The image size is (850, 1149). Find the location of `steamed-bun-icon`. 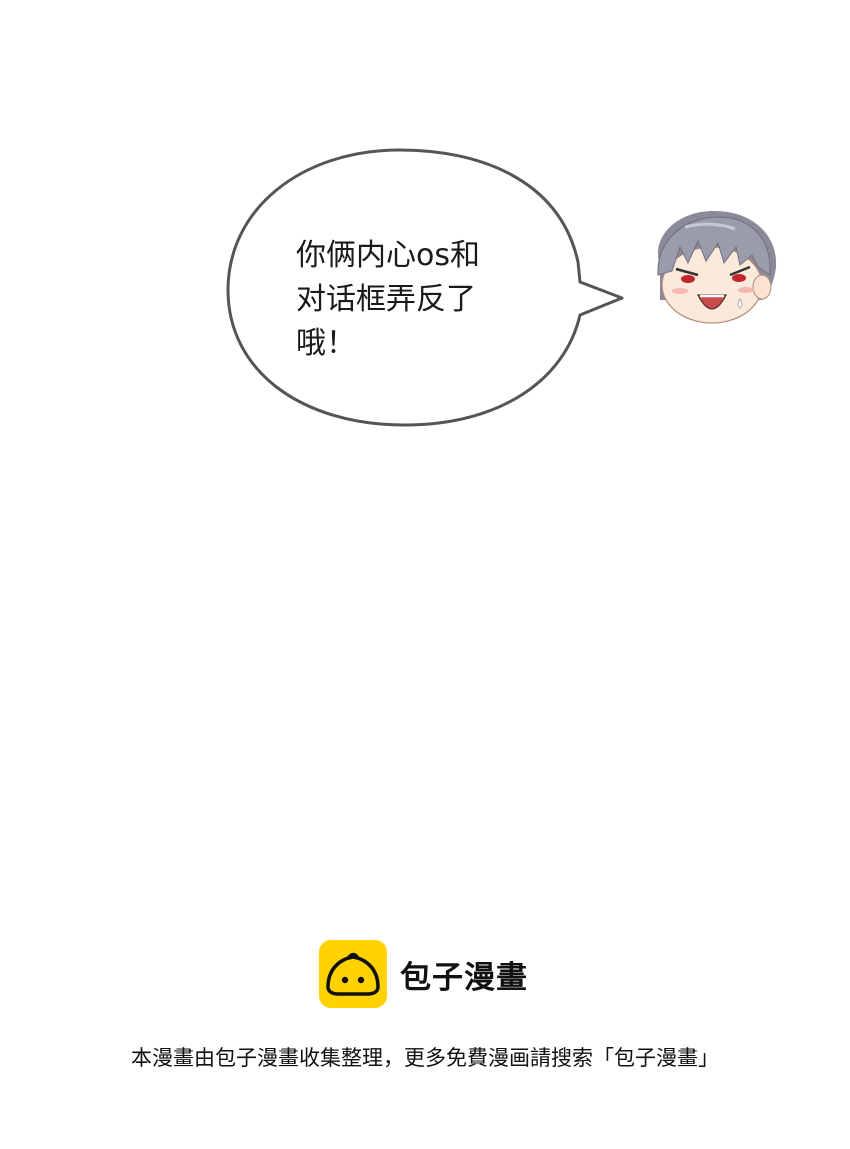

steamed-bun-icon is located at coordinates (353, 974).